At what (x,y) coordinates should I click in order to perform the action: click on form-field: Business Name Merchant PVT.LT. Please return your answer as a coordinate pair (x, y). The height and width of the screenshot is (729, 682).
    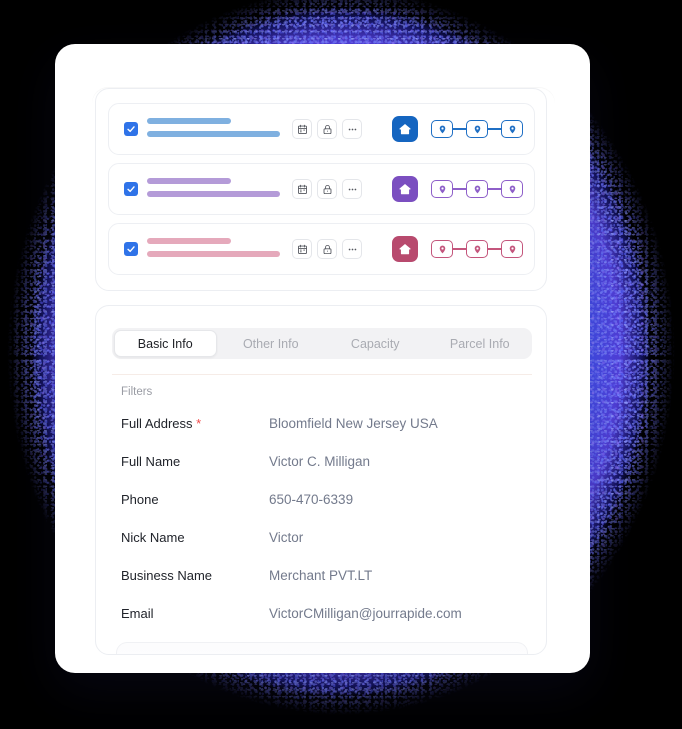
    Looking at the image, I should click on (326, 578).